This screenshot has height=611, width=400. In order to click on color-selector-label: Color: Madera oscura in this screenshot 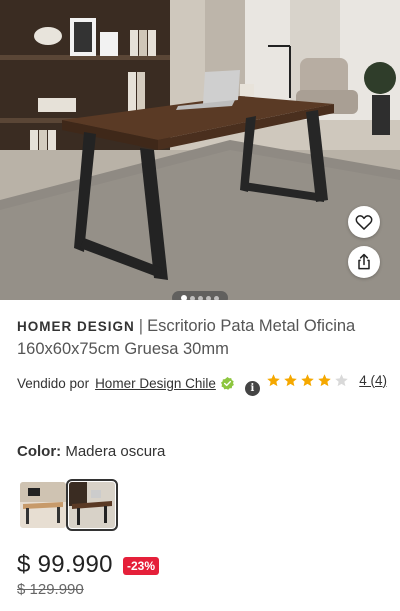, I will do `click(91, 451)`.